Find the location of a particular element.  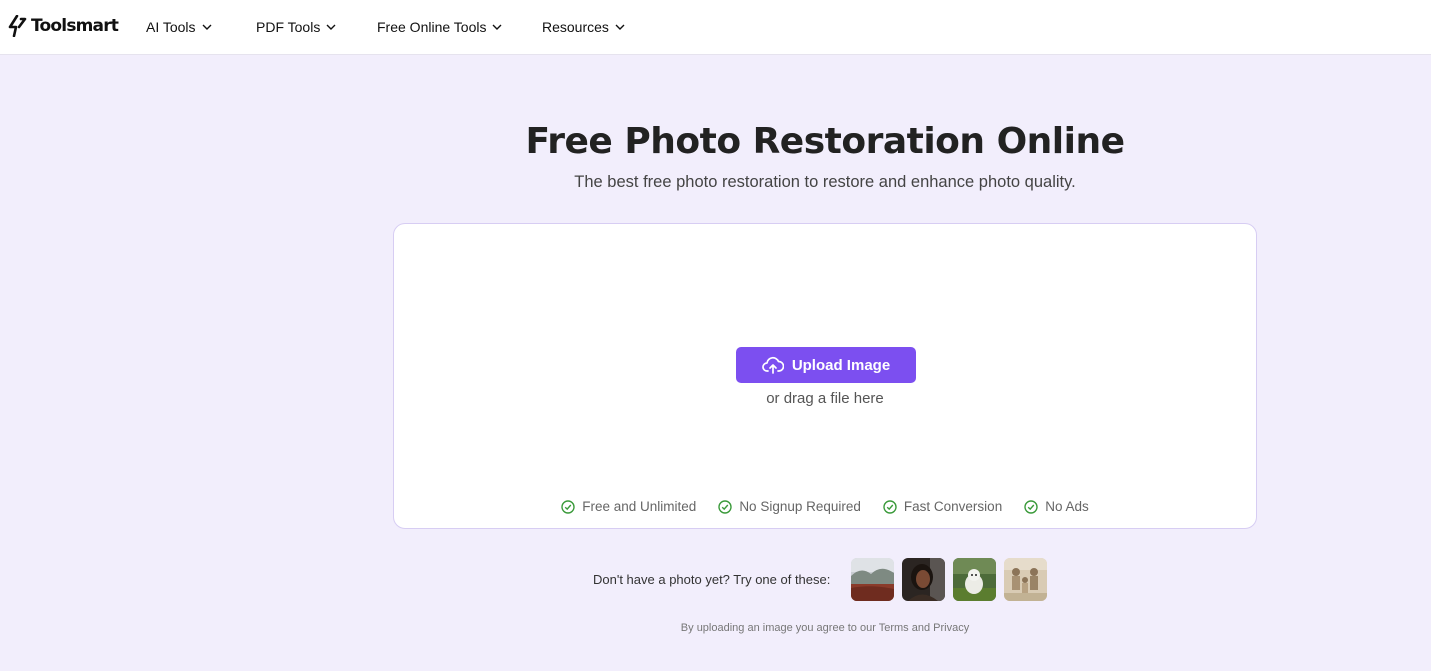

nav-free-online-tools: Free Online Tools is located at coordinates (439, 27).